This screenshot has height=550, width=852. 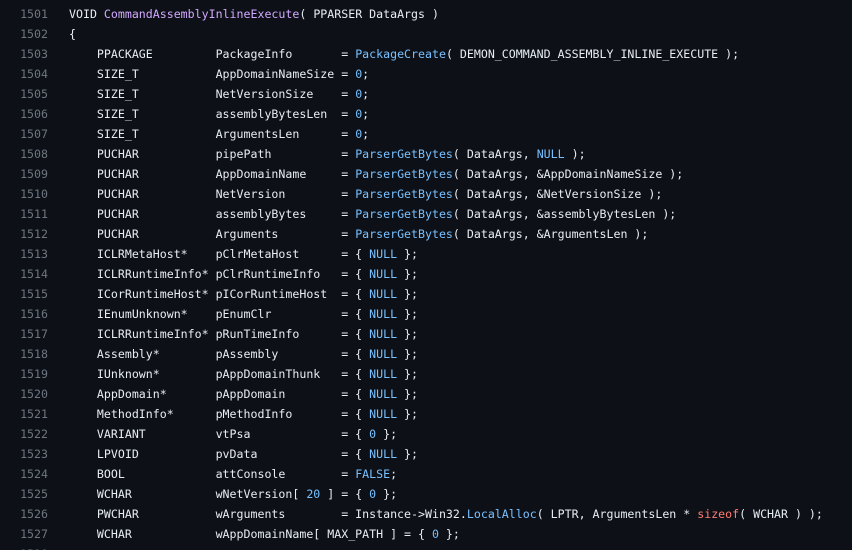 What do you see at coordinates (24, 194) in the screenshot?
I see `line-number: 1510` at bounding box center [24, 194].